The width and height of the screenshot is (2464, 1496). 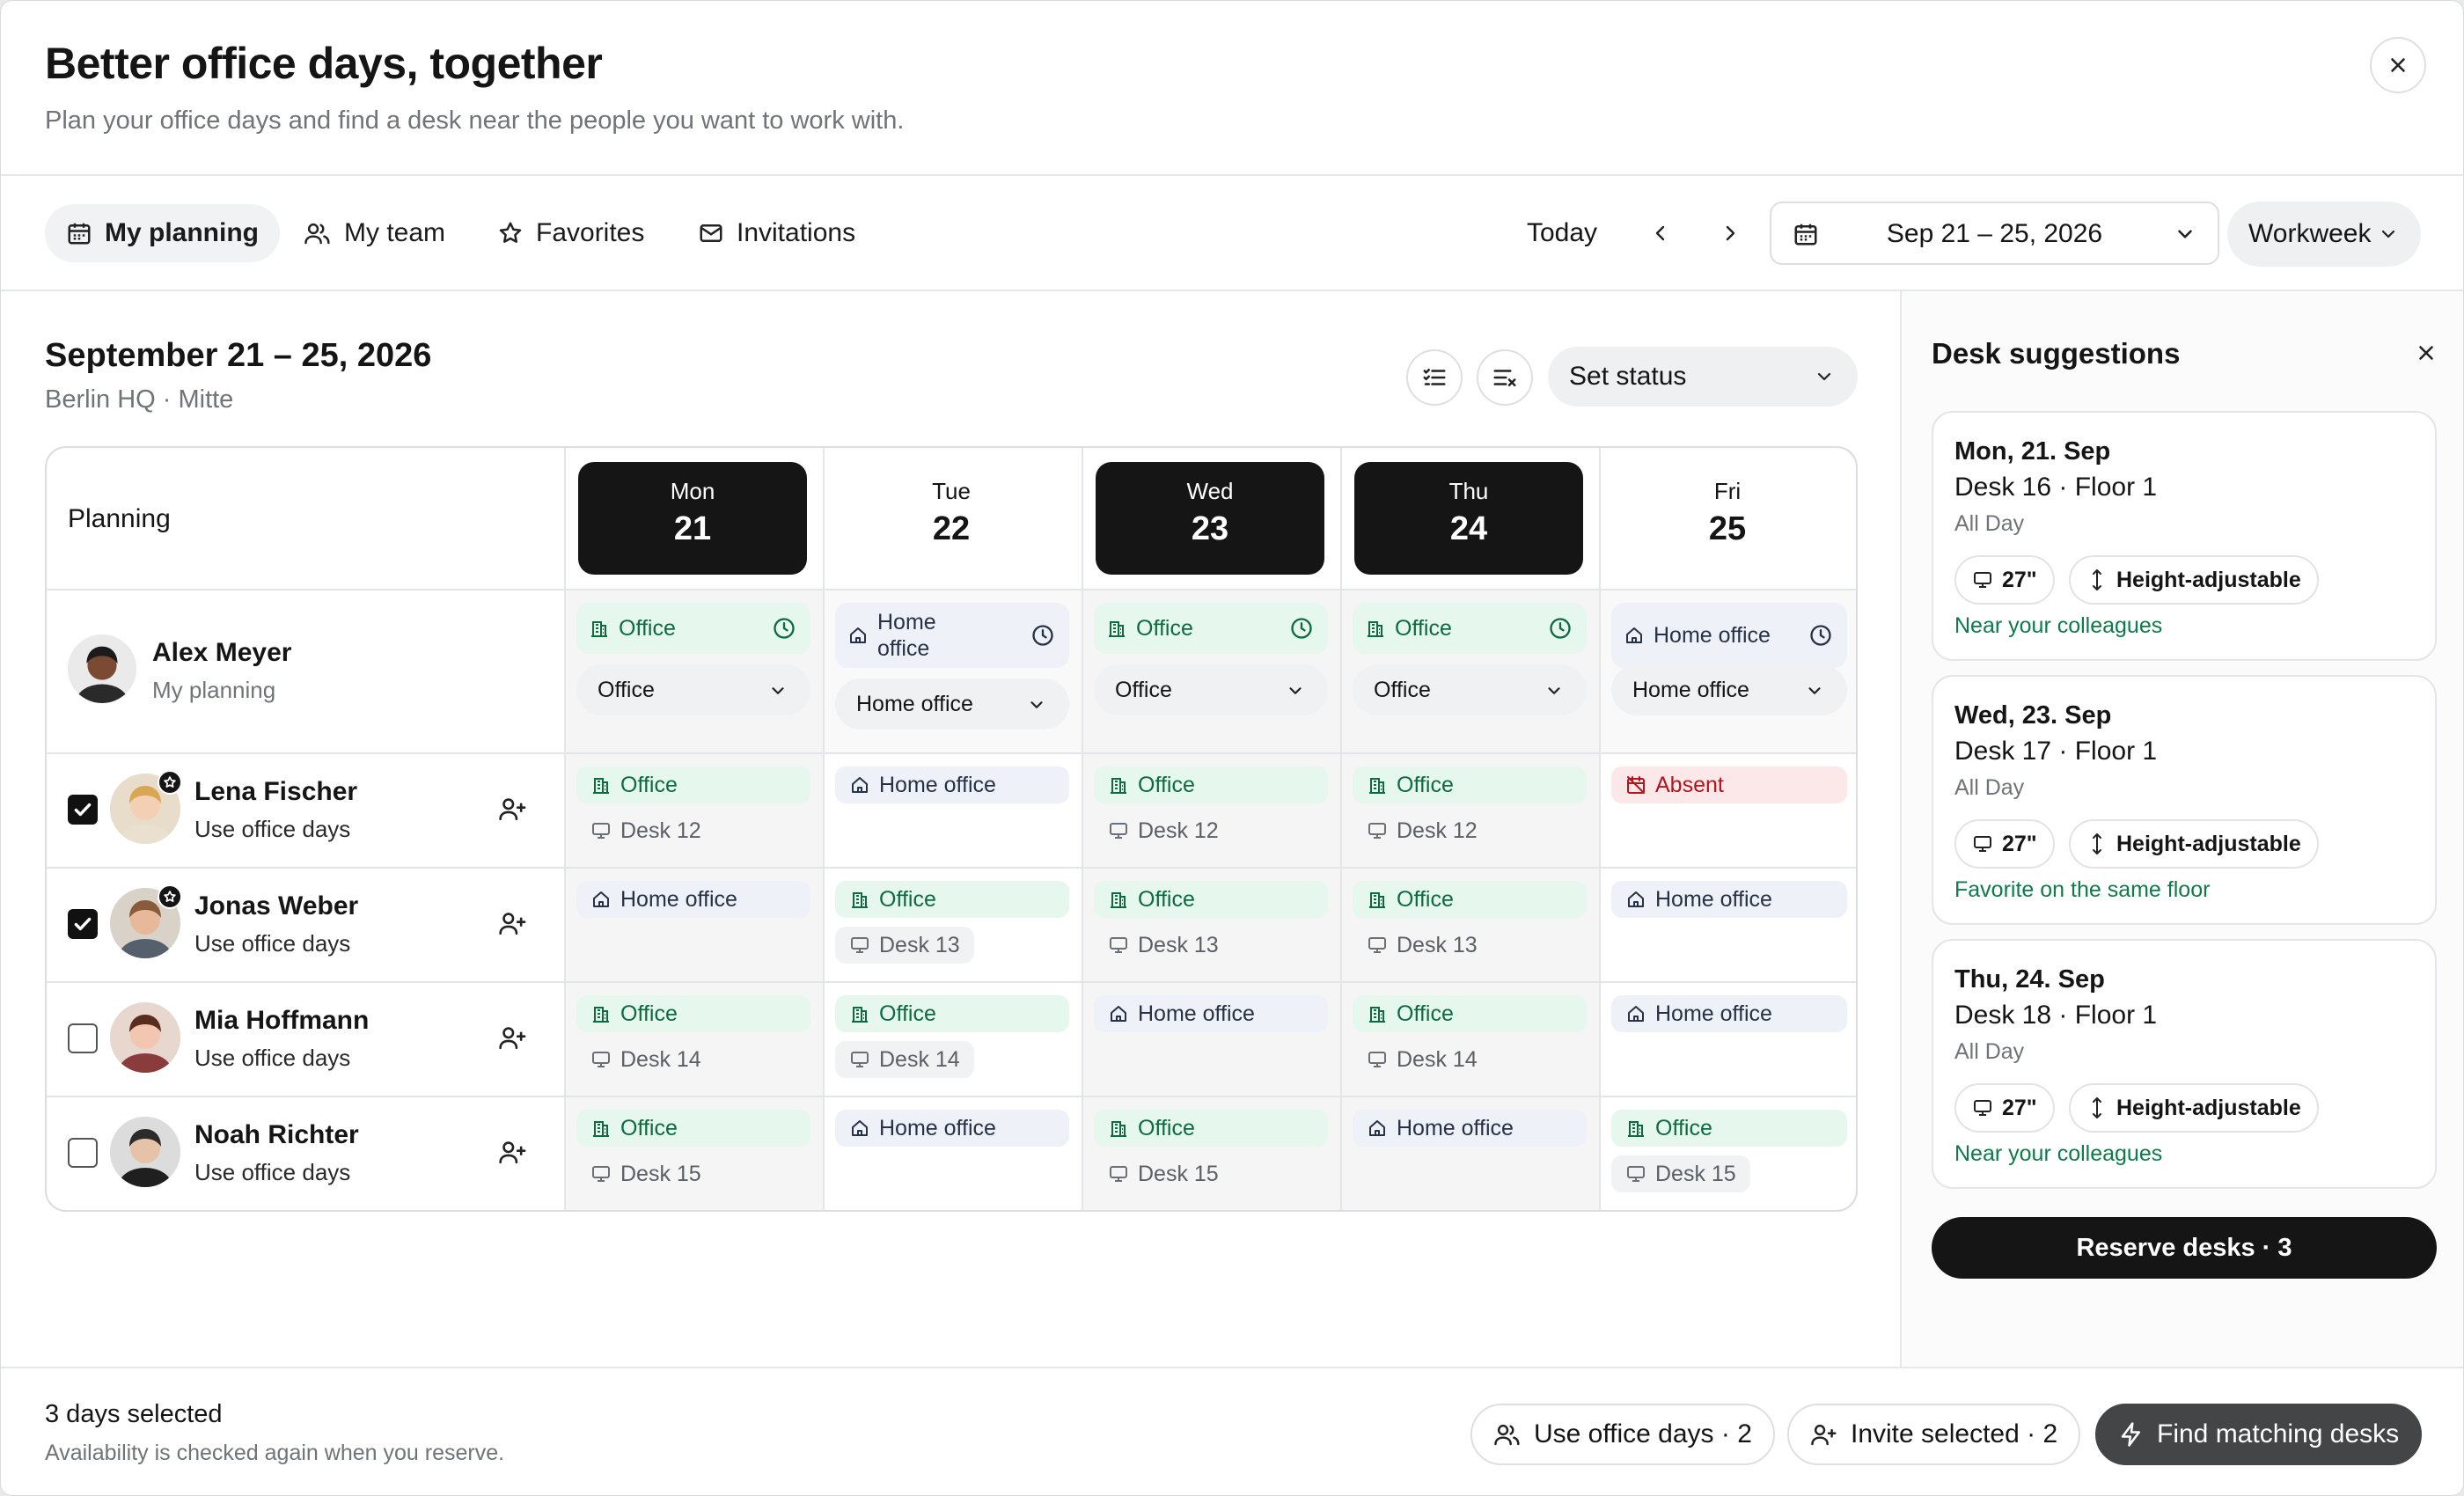 I want to click on invite-selected-button: Invite selected · 2, so click(x=1934, y=1435).